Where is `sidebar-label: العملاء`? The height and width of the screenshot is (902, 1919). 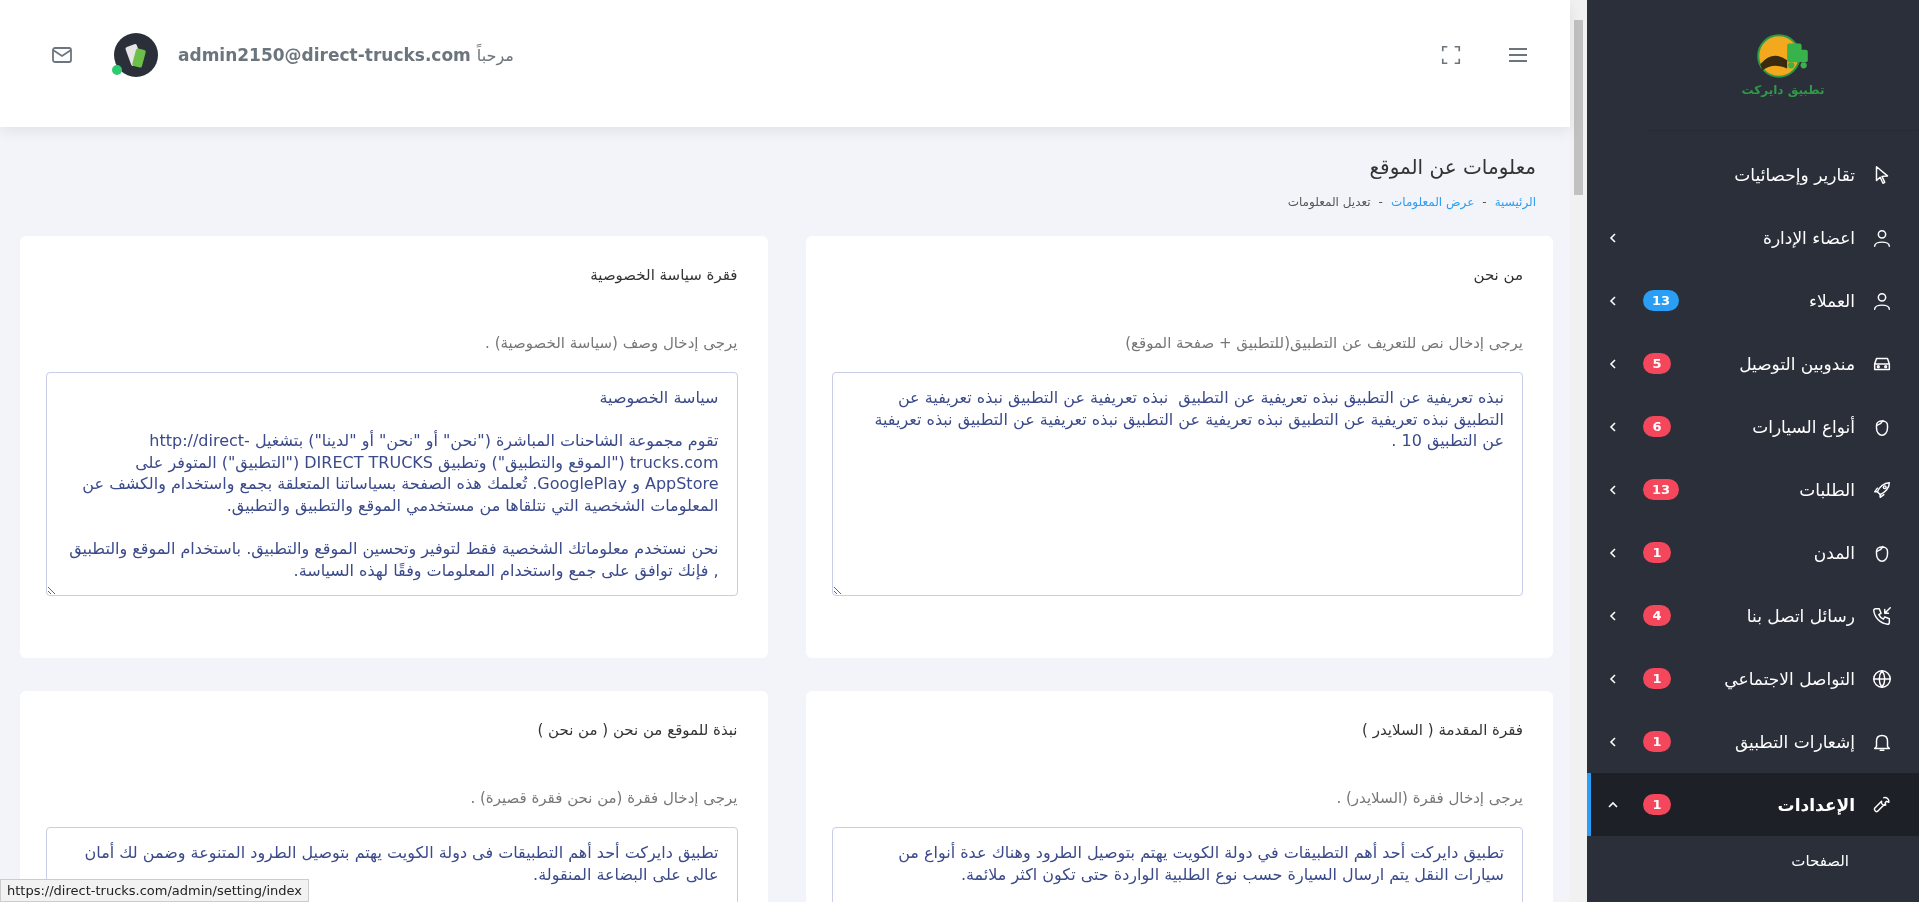
sidebar-label: العملاء is located at coordinates (1831, 300).